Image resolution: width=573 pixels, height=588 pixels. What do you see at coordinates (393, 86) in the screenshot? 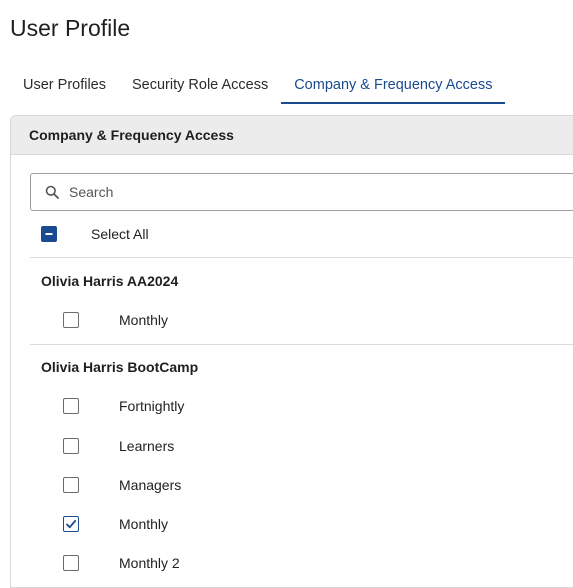
I see `tab-company-frequency-access: Company & Frequency Access` at bounding box center [393, 86].